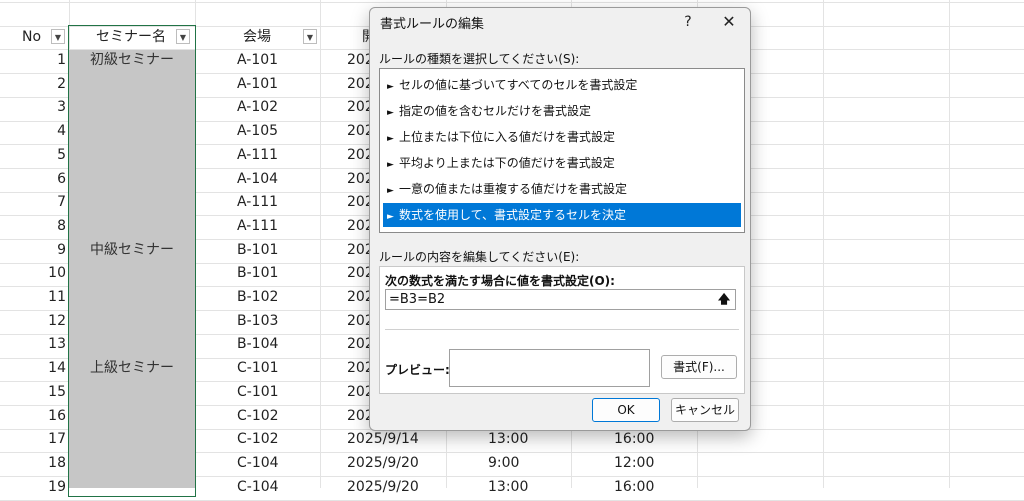 The image size is (1024, 501). Describe the element at coordinates (258, 107) in the screenshot. I see `cell-venue: A-102` at that location.